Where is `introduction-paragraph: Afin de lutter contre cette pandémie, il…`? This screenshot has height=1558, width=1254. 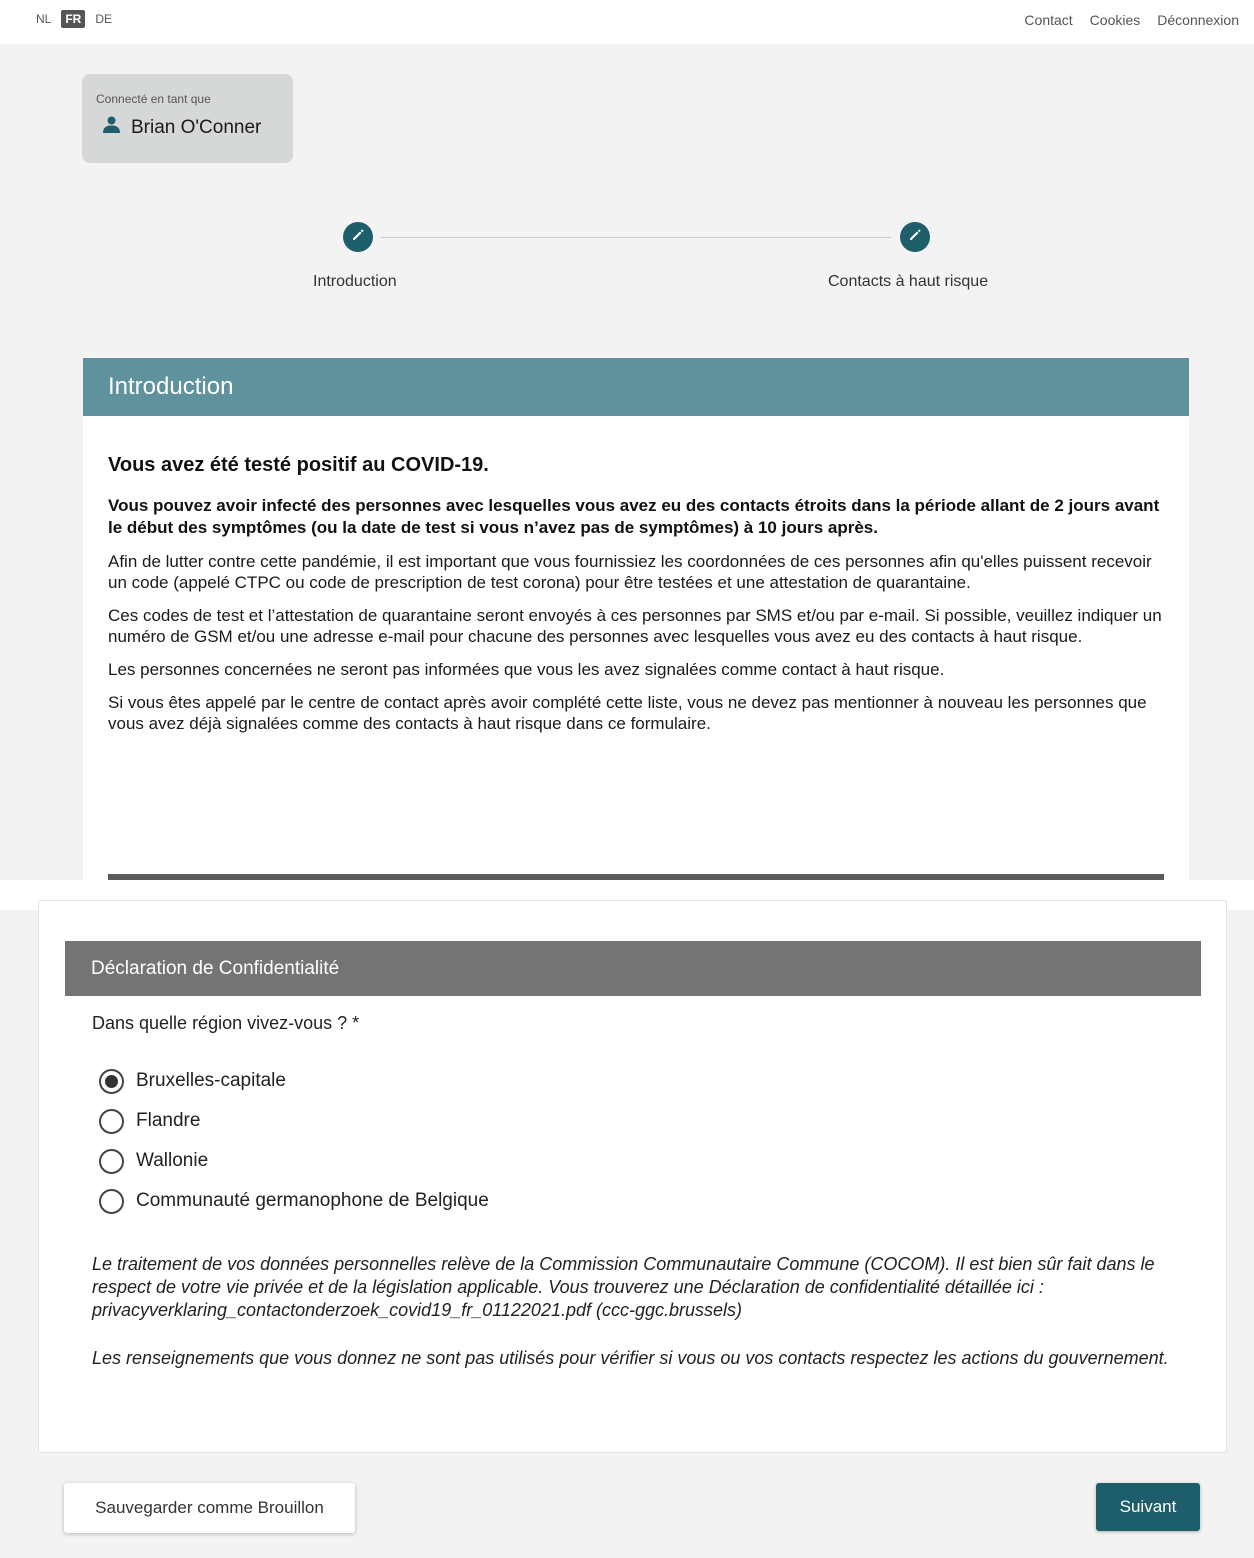
introduction-paragraph: Afin de lutter contre cette pandémie, il… is located at coordinates (630, 572).